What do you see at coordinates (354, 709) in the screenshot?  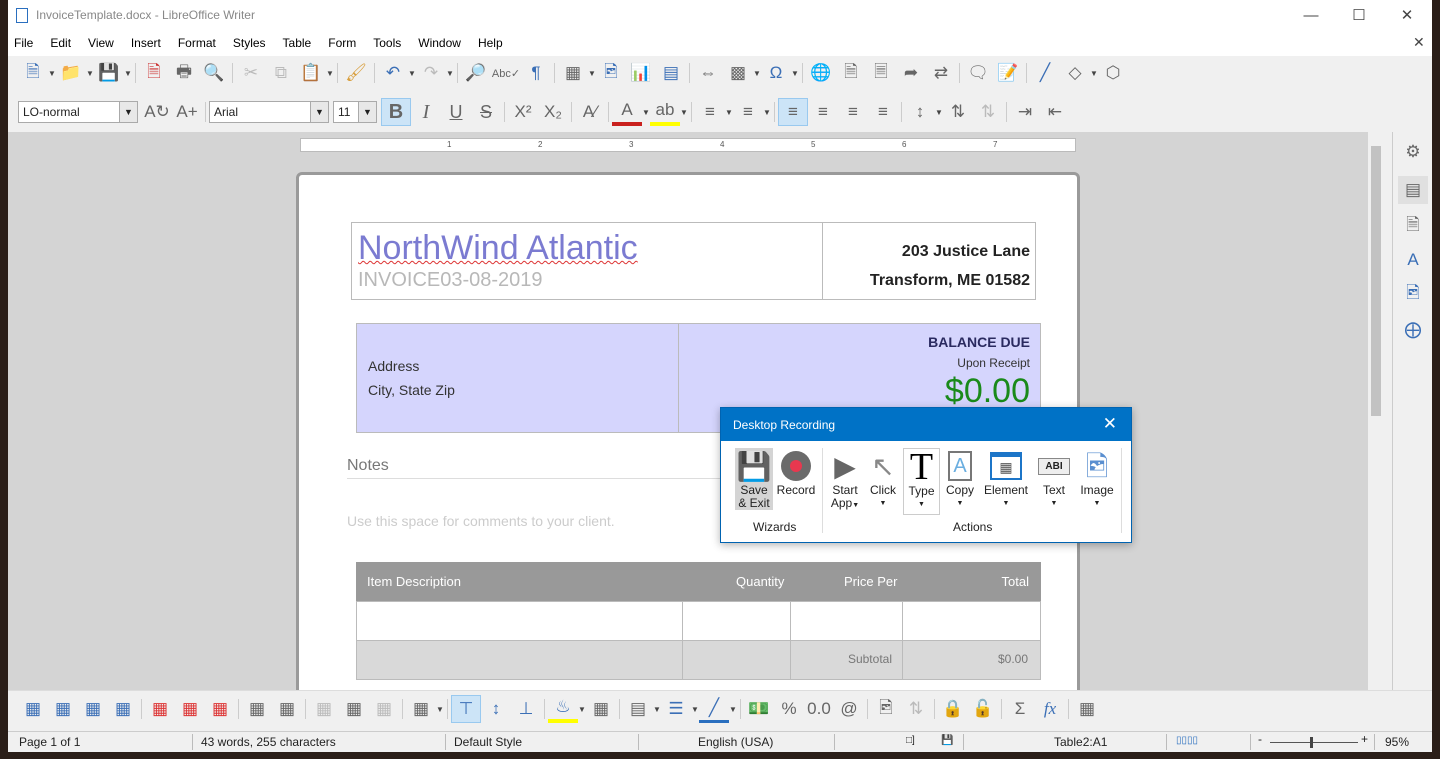 I see `split-cells-icon: ▦` at bounding box center [354, 709].